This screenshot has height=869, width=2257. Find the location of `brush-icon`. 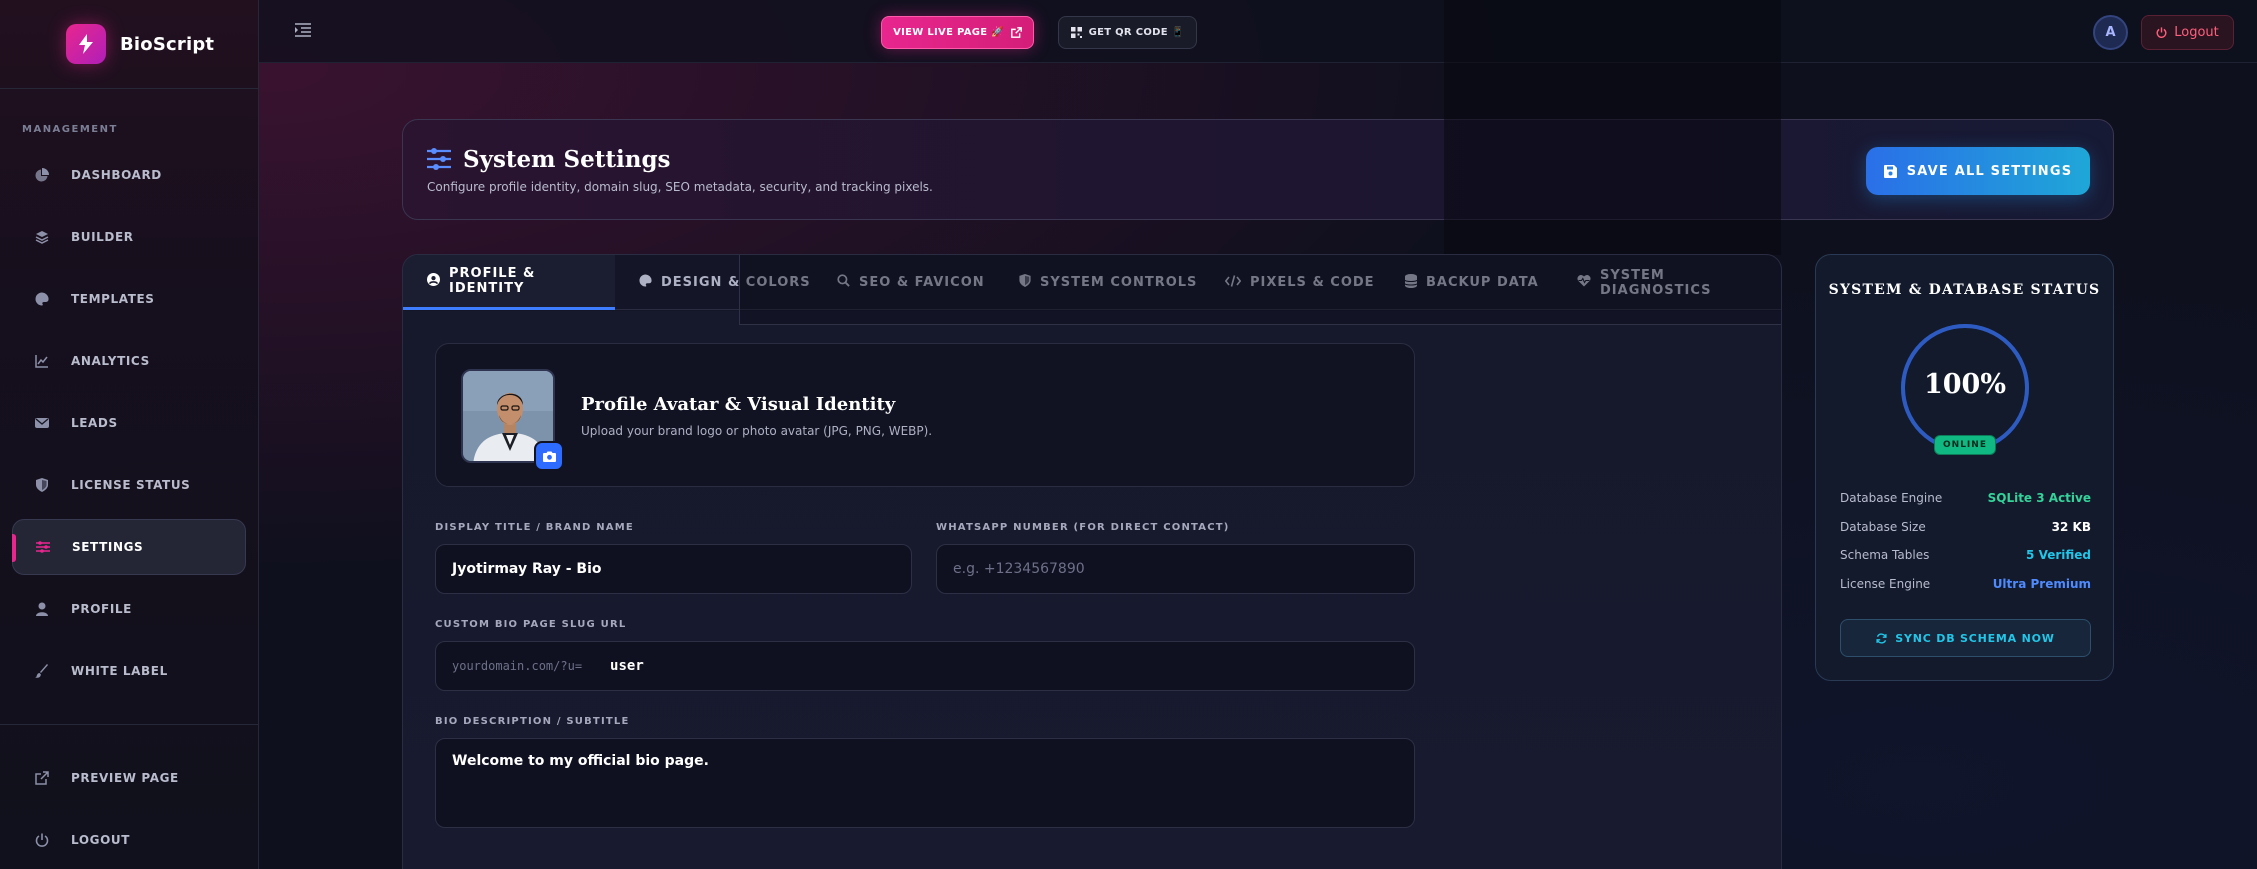

brush-icon is located at coordinates (42, 671).